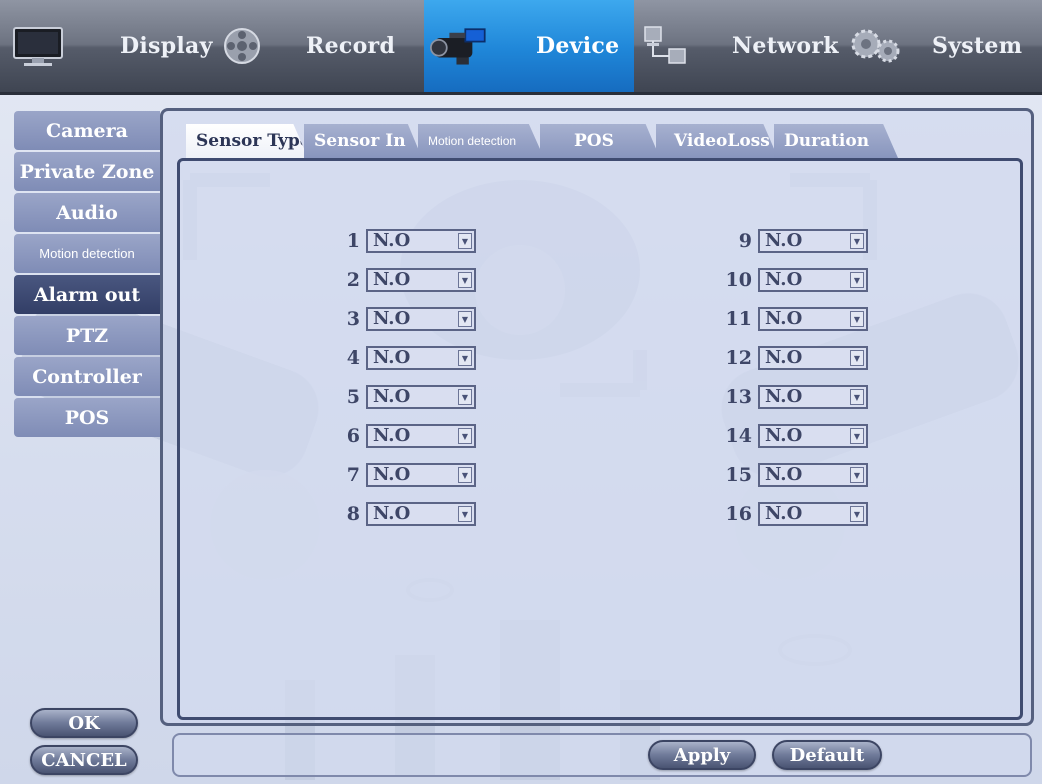 The image size is (1042, 784). What do you see at coordinates (87, 253) in the screenshot?
I see `side-menu-item-motion-detection: Motion detection` at bounding box center [87, 253].